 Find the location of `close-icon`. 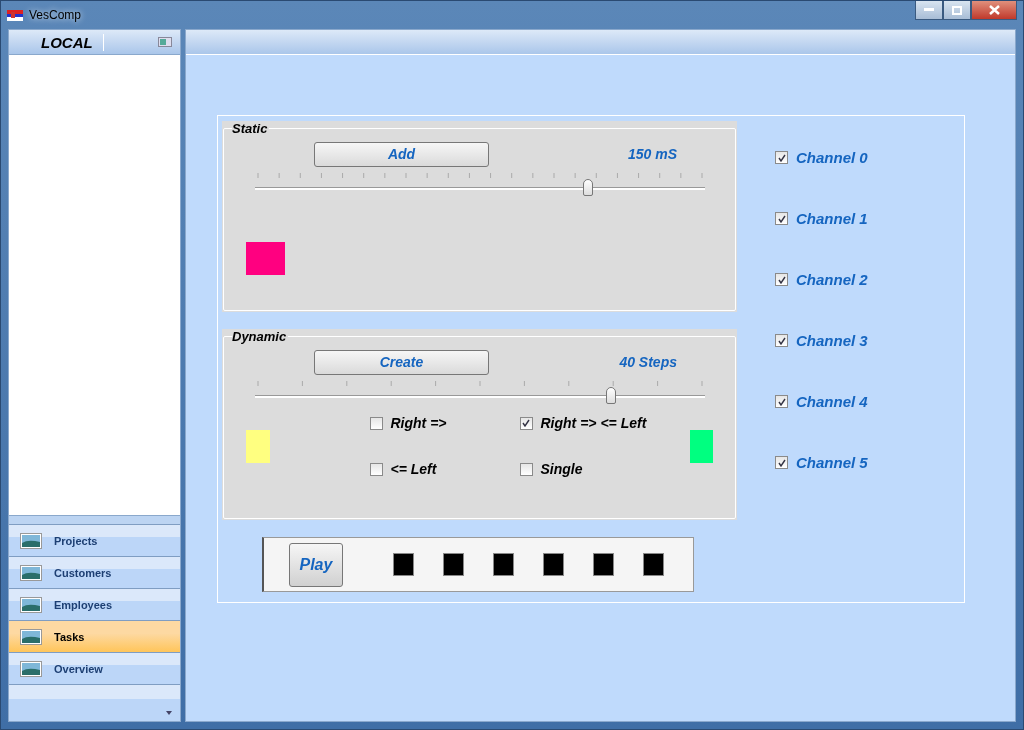

close-icon is located at coordinates (994, 10).